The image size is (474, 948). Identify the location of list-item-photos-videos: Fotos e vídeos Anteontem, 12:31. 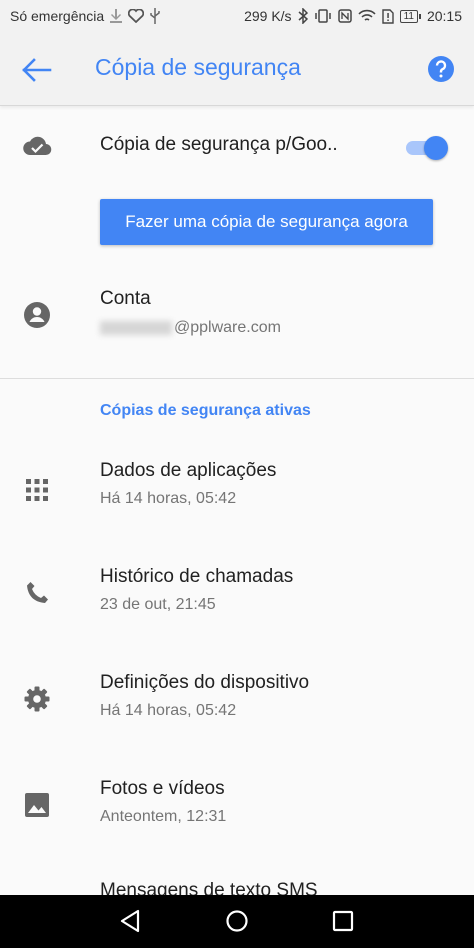
(237, 810).